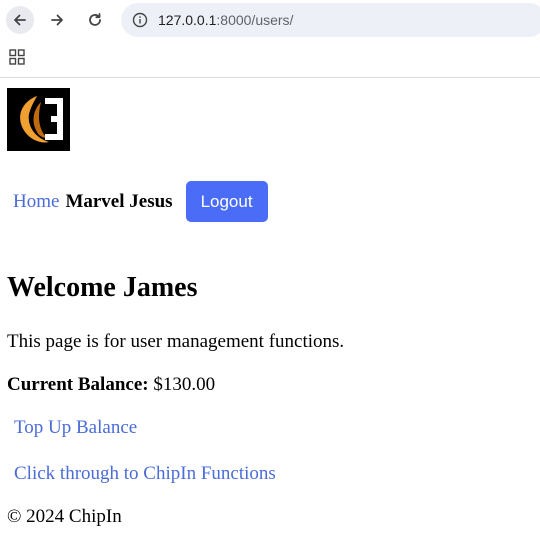 This screenshot has width=540, height=541. What do you see at coordinates (102, 287) in the screenshot?
I see `page-title: Welcome James` at bounding box center [102, 287].